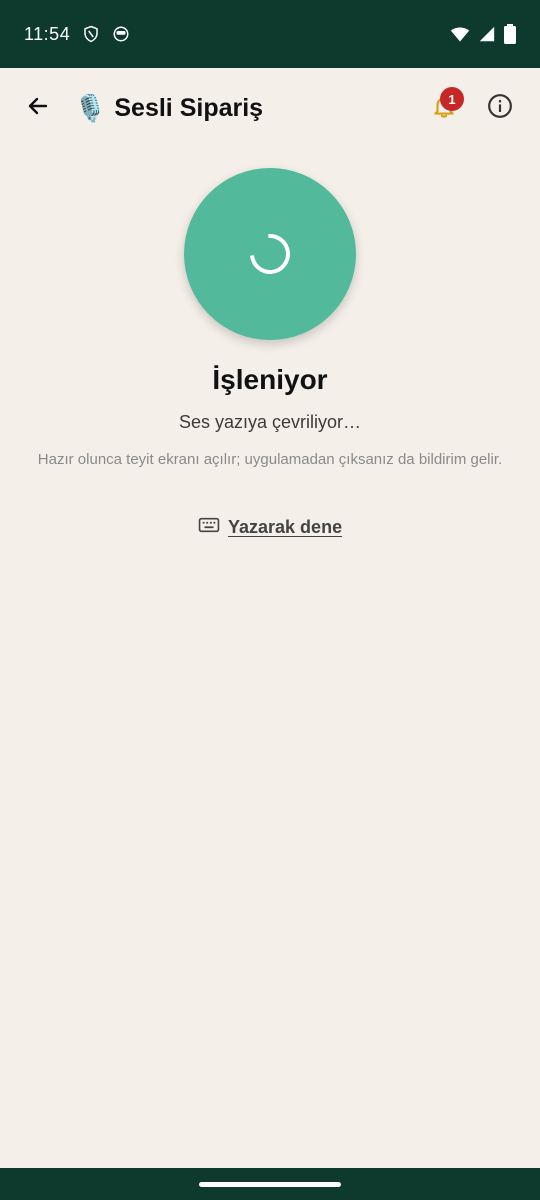 This screenshot has height=1200, width=540. What do you see at coordinates (47, 33) in the screenshot?
I see `status-time: 11:54` at bounding box center [47, 33].